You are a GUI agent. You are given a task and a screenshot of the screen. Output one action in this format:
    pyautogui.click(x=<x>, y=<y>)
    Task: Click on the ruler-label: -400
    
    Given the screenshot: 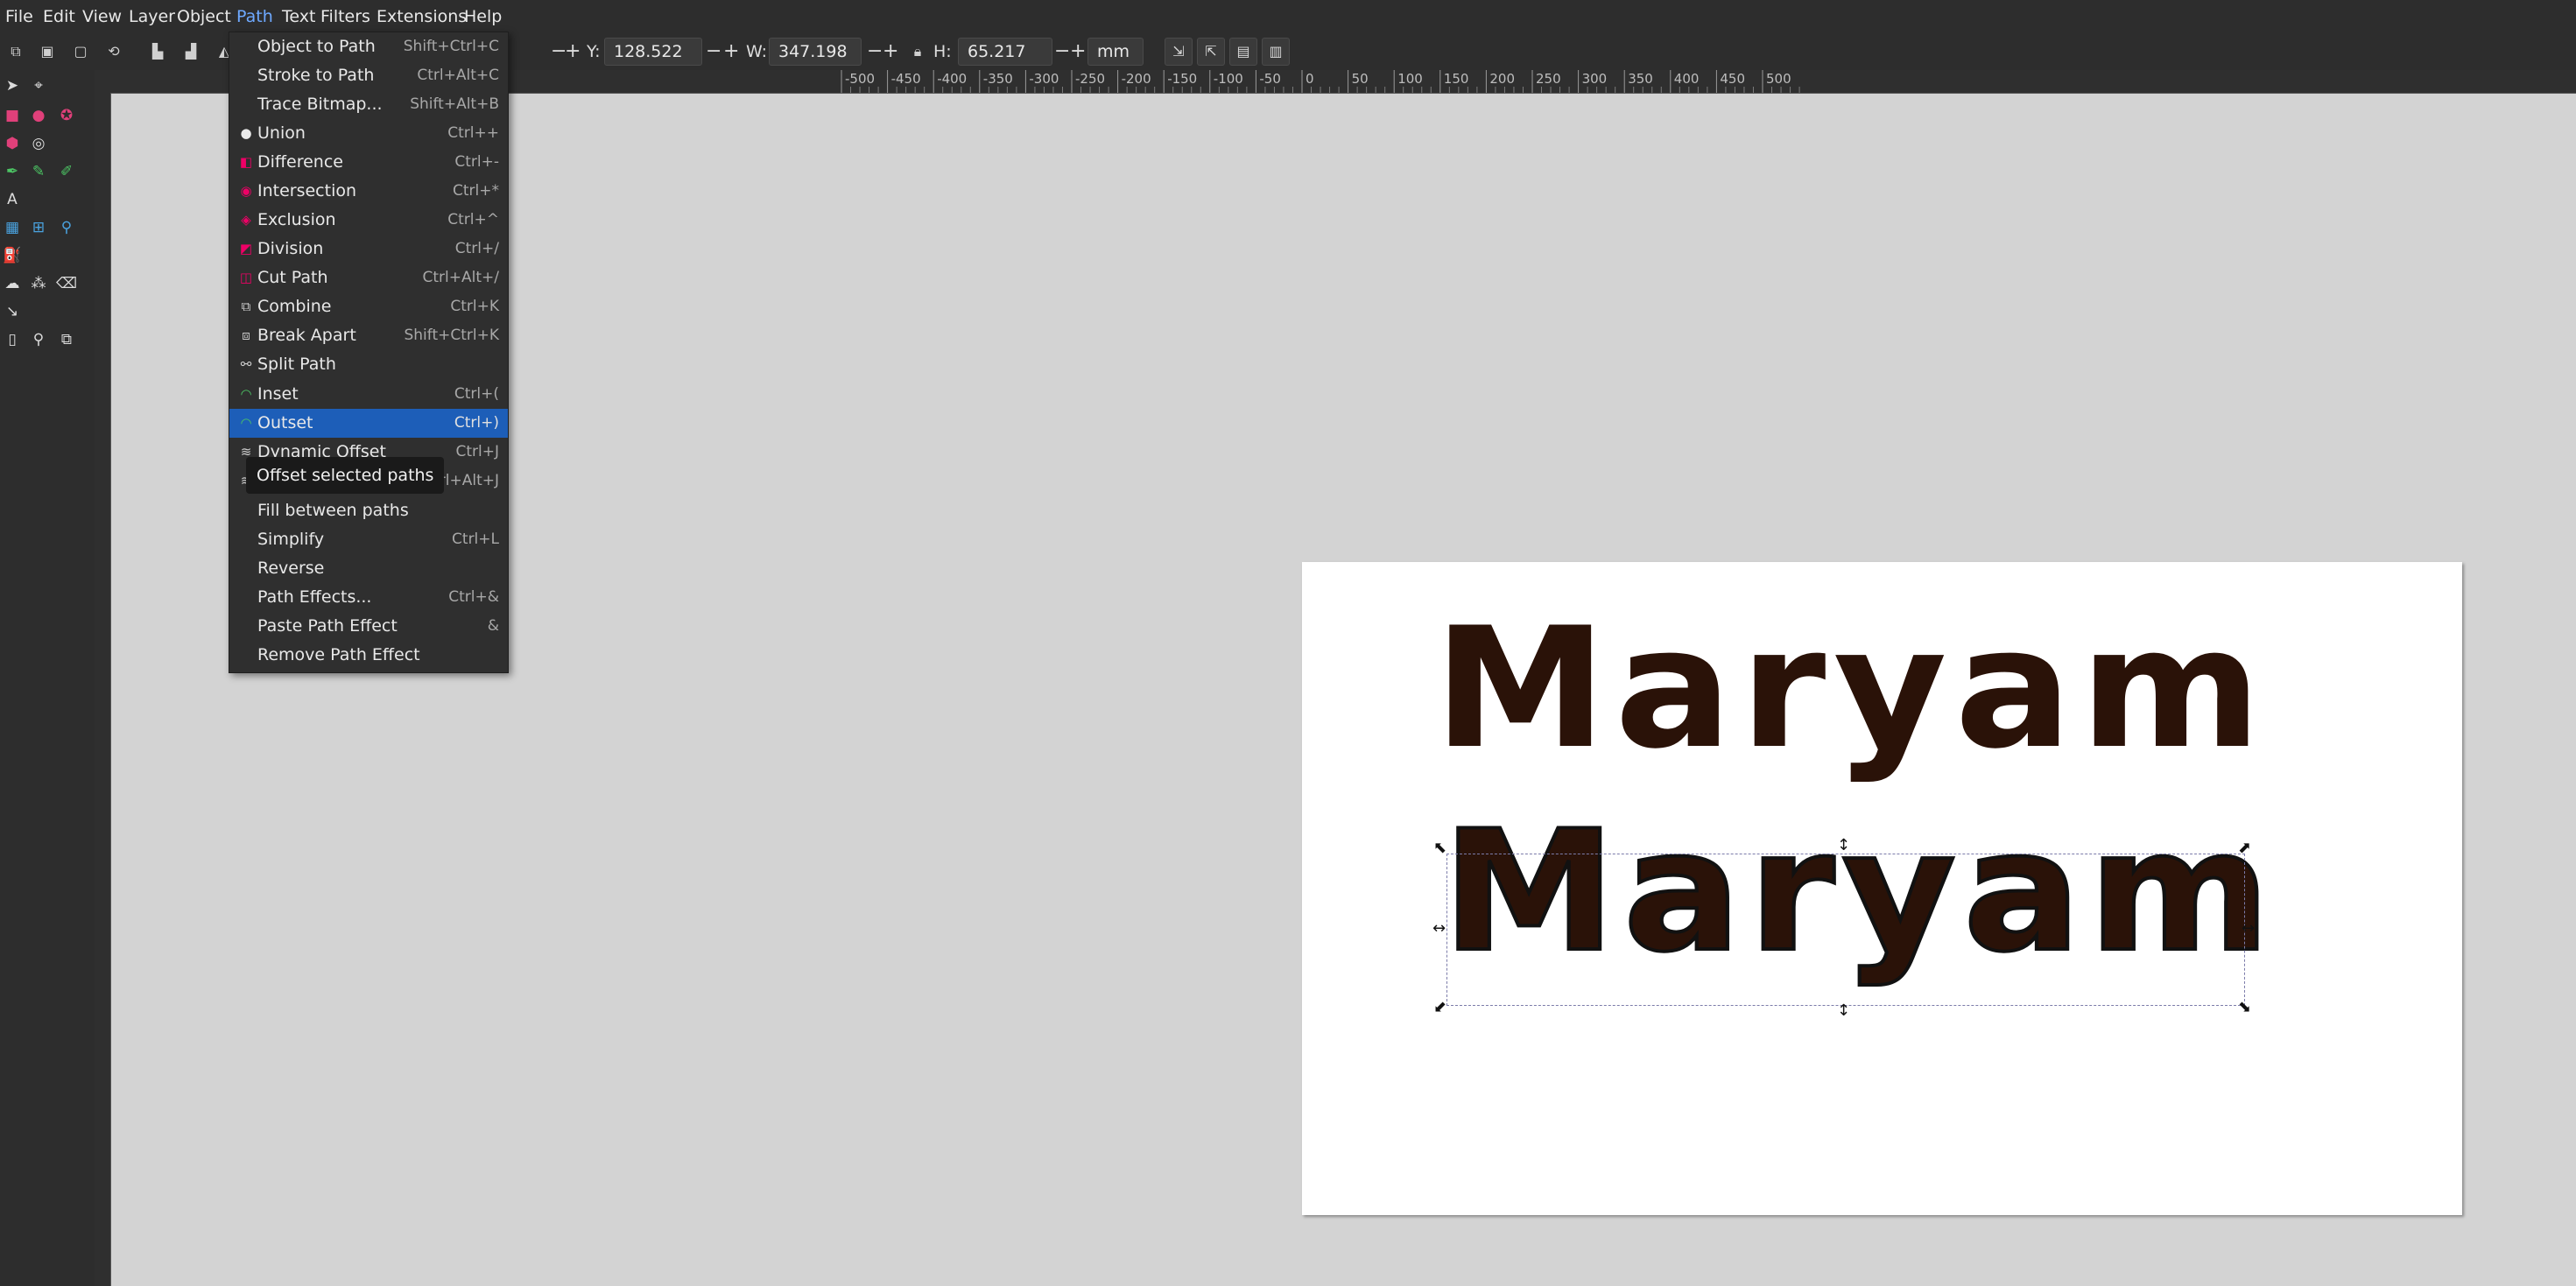 What is the action you would take?
    pyautogui.click(x=952, y=79)
    